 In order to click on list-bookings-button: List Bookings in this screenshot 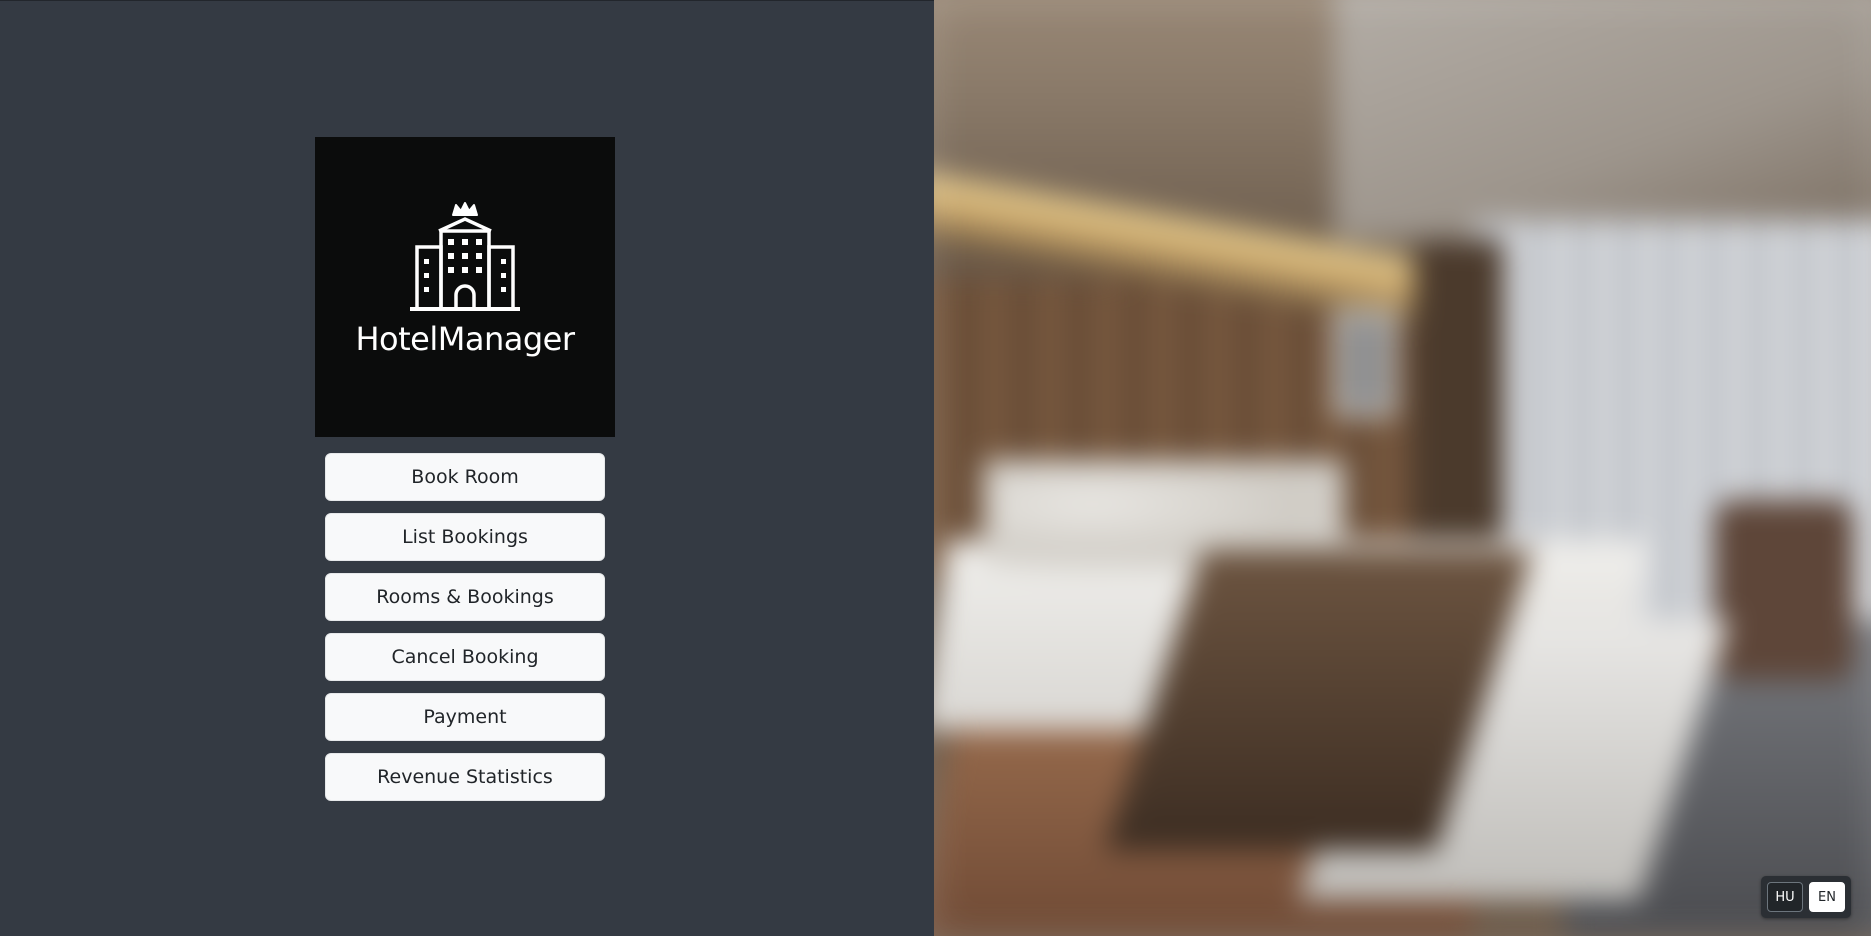, I will do `click(465, 537)`.